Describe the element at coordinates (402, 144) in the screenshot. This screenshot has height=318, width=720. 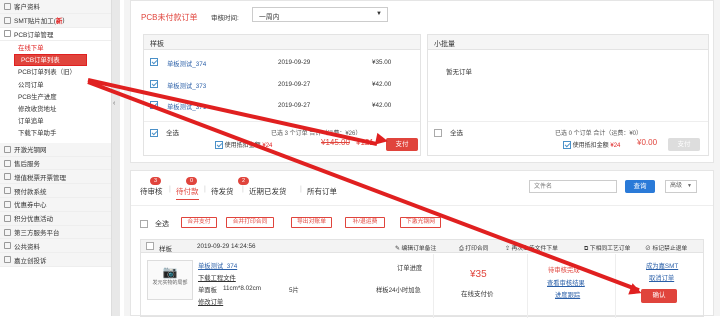
I see `pay-button: 支付` at that location.